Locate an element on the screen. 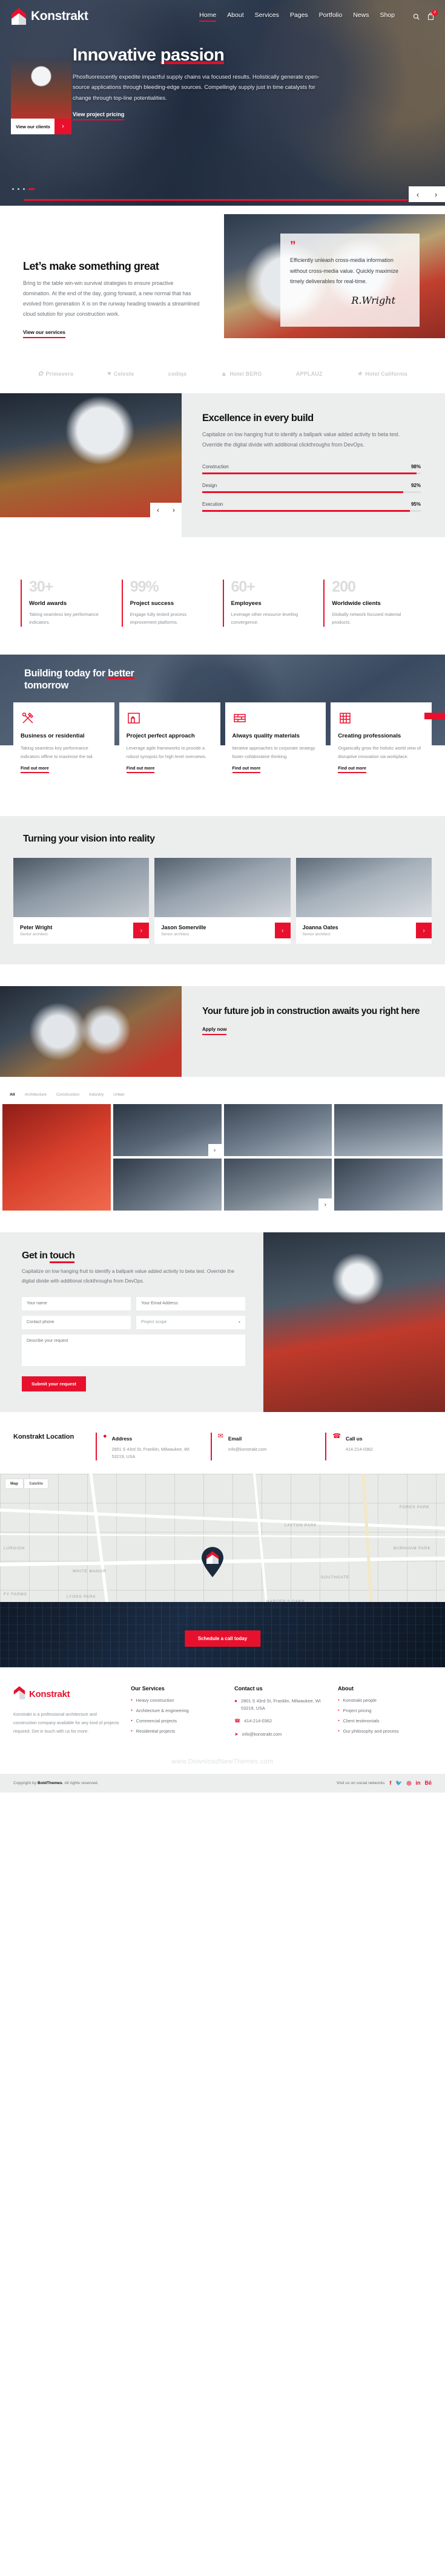 Image resolution: width=445 pixels, height=2576 pixels. footer-link: Architecture & engineering is located at coordinates (178, 1710).